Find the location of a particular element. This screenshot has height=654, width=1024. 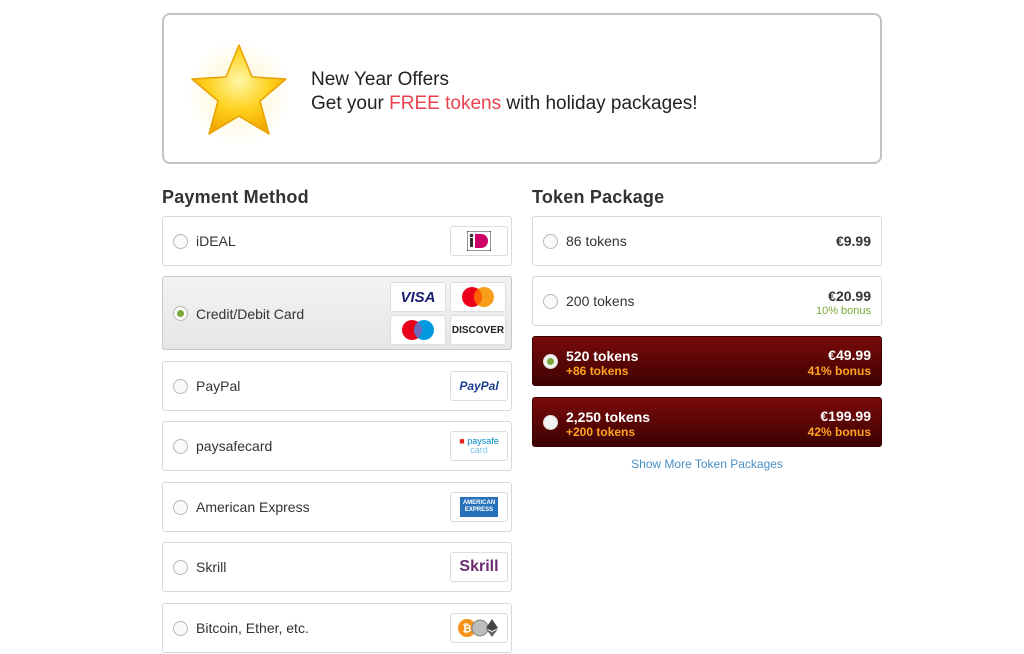

radio-paypal is located at coordinates (180, 386).